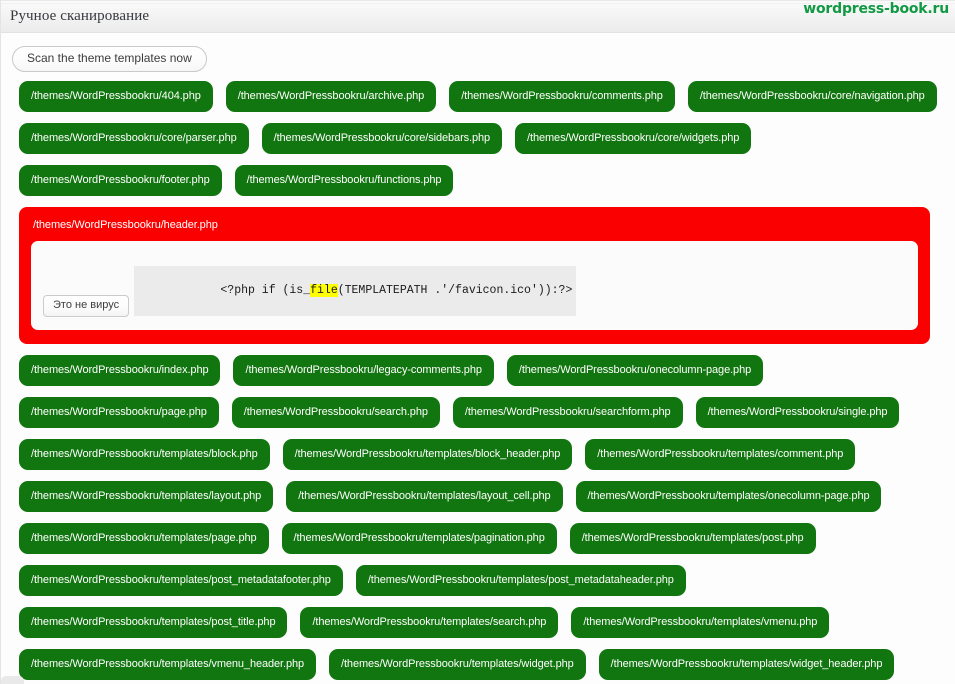  I want to click on not-virus-button: Это не вирус, so click(86, 306).